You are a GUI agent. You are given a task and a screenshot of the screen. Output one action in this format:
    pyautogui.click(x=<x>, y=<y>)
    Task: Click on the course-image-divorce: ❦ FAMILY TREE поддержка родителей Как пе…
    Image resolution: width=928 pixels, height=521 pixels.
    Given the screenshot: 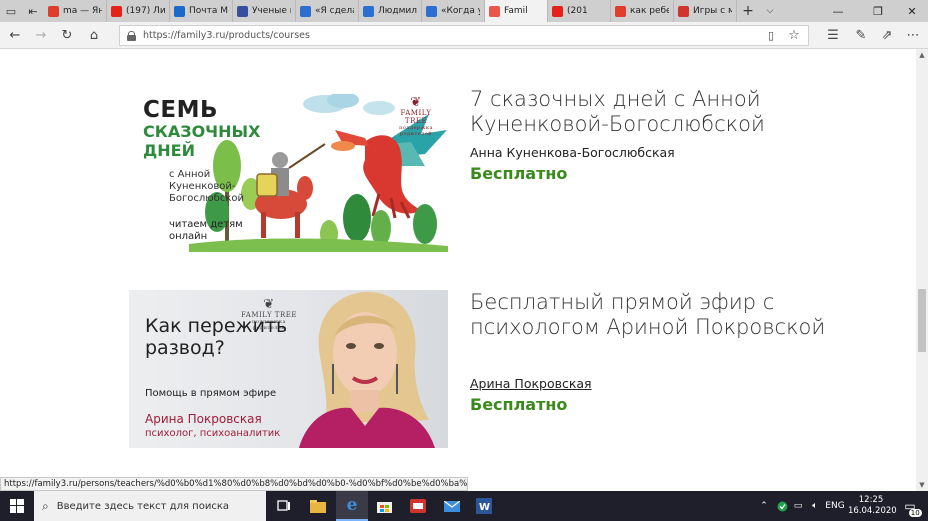 What is the action you would take?
    pyautogui.click(x=288, y=369)
    